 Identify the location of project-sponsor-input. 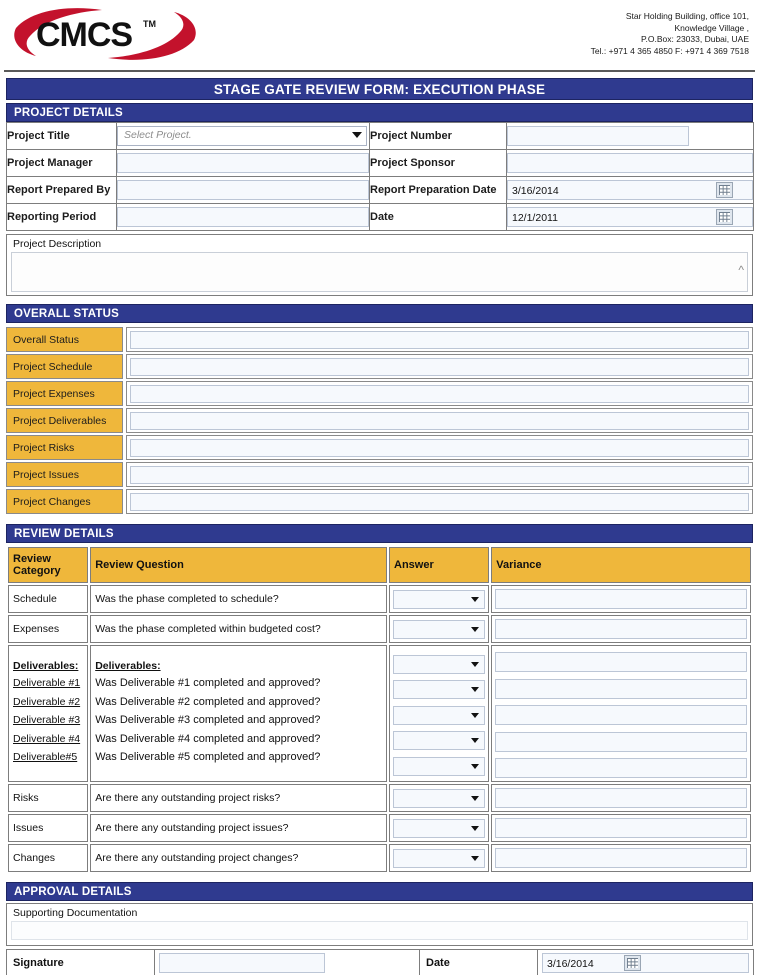
(630, 163).